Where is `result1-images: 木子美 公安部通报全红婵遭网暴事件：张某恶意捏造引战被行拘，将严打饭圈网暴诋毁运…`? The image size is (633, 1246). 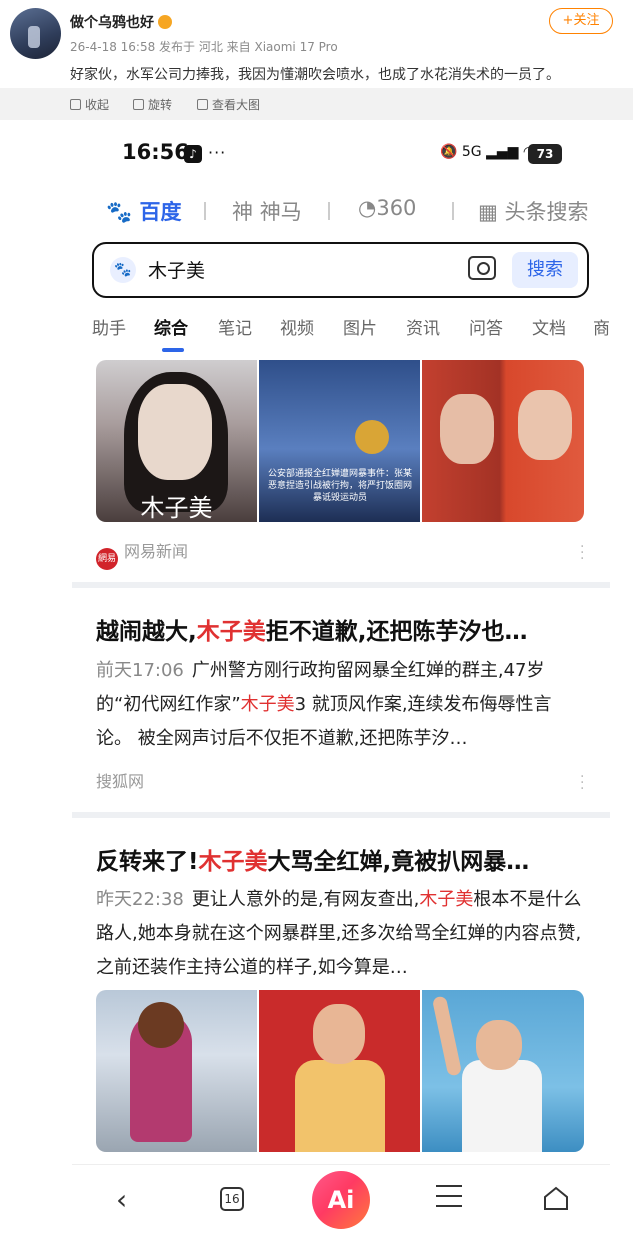 result1-images: 木子美 公安部通报全红婵遭网暴事件：张某恶意捏造引战被行拘，将严打饭圈网暴诋毁运… is located at coordinates (340, 441).